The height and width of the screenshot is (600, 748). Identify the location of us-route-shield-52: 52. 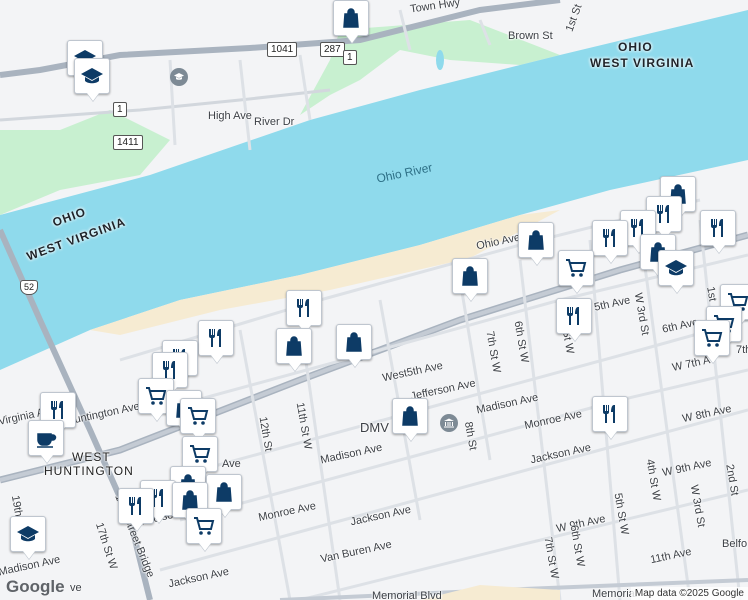
(29, 287).